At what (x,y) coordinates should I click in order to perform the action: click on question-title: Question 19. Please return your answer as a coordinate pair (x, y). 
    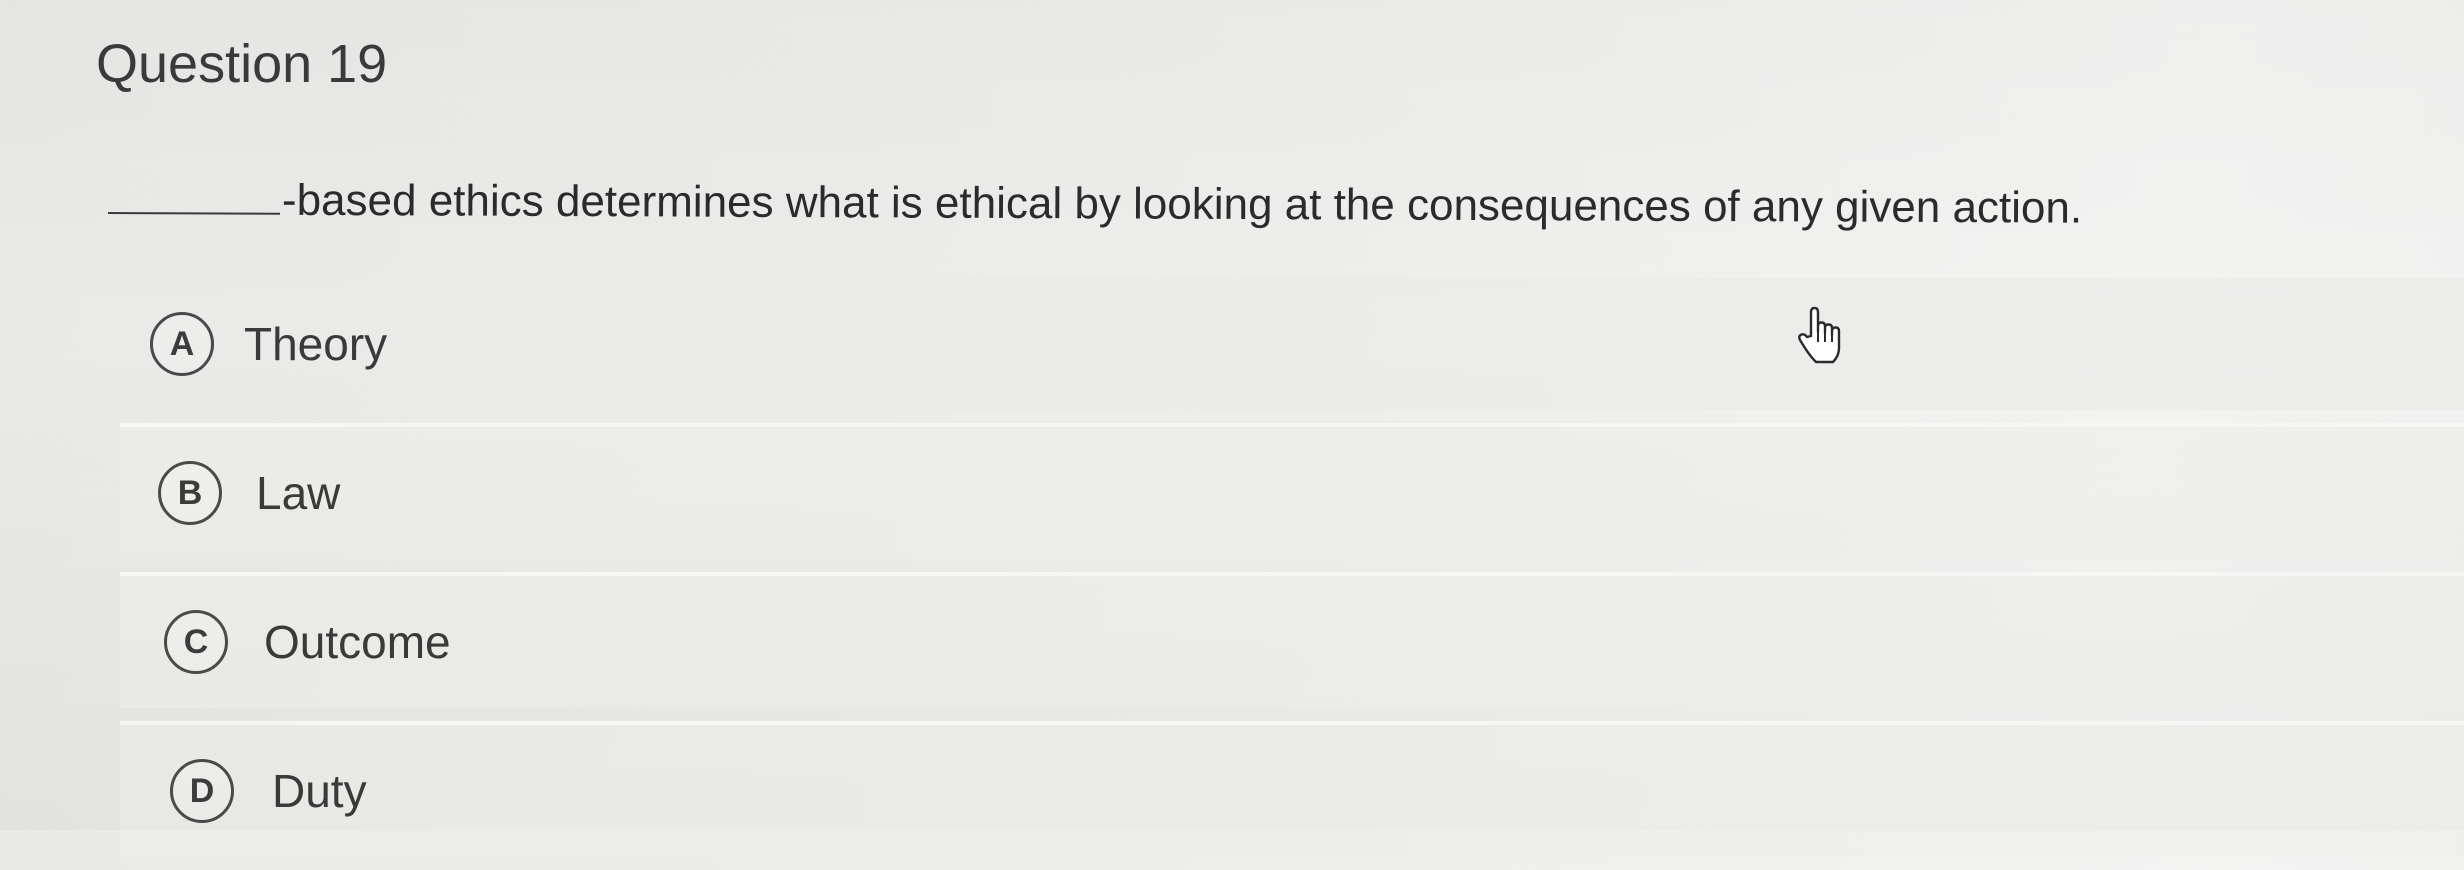
    Looking at the image, I should click on (242, 64).